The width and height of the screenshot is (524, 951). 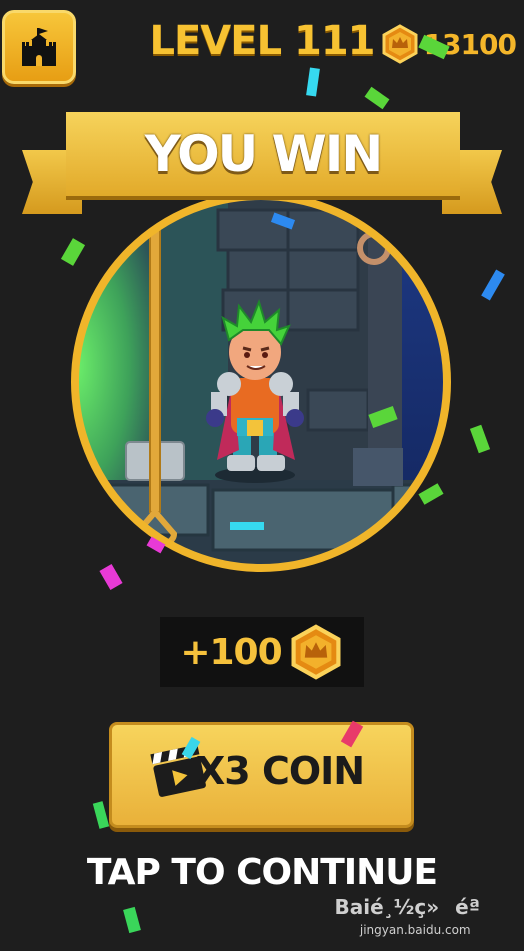 What do you see at coordinates (448, 44) in the screenshot?
I see `coin-counter: 13100` at bounding box center [448, 44].